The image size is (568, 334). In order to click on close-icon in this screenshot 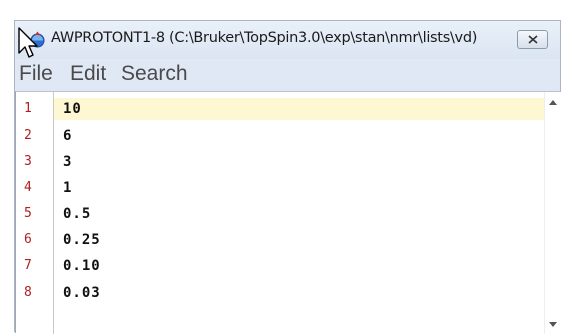, I will do `click(533, 39)`.